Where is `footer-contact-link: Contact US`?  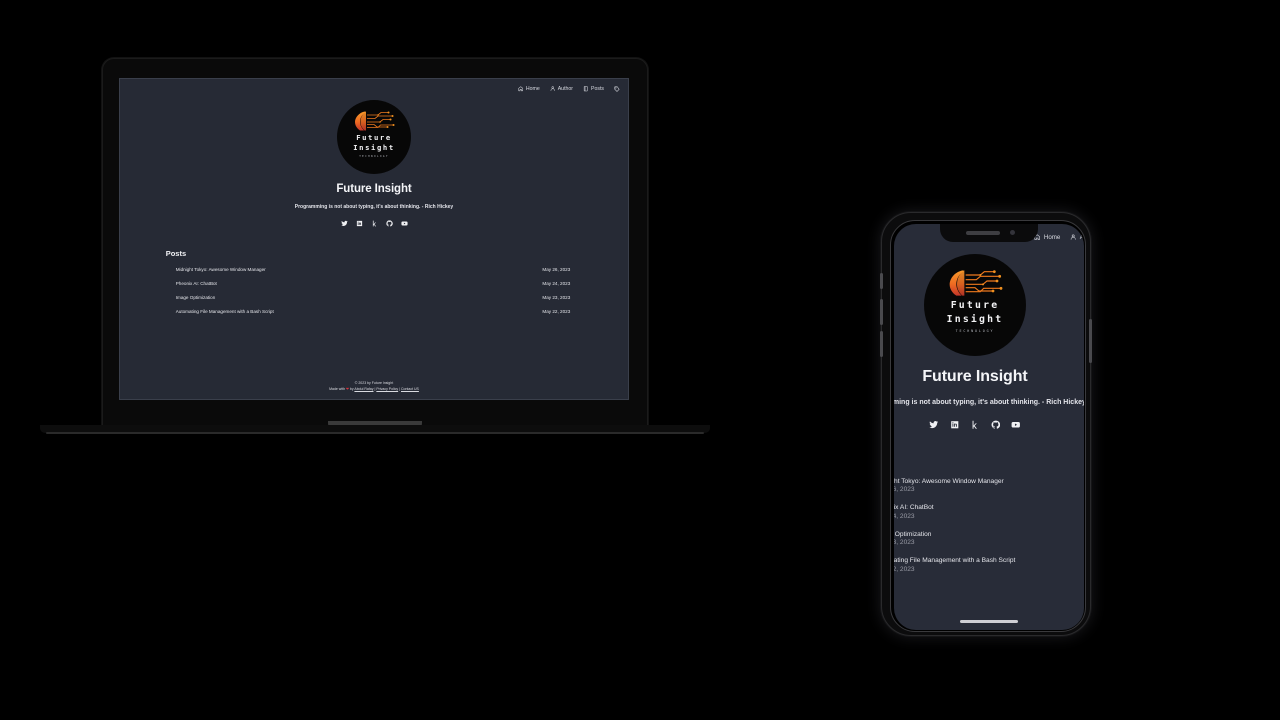 footer-contact-link: Contact US is located at coordinates (410, 389).